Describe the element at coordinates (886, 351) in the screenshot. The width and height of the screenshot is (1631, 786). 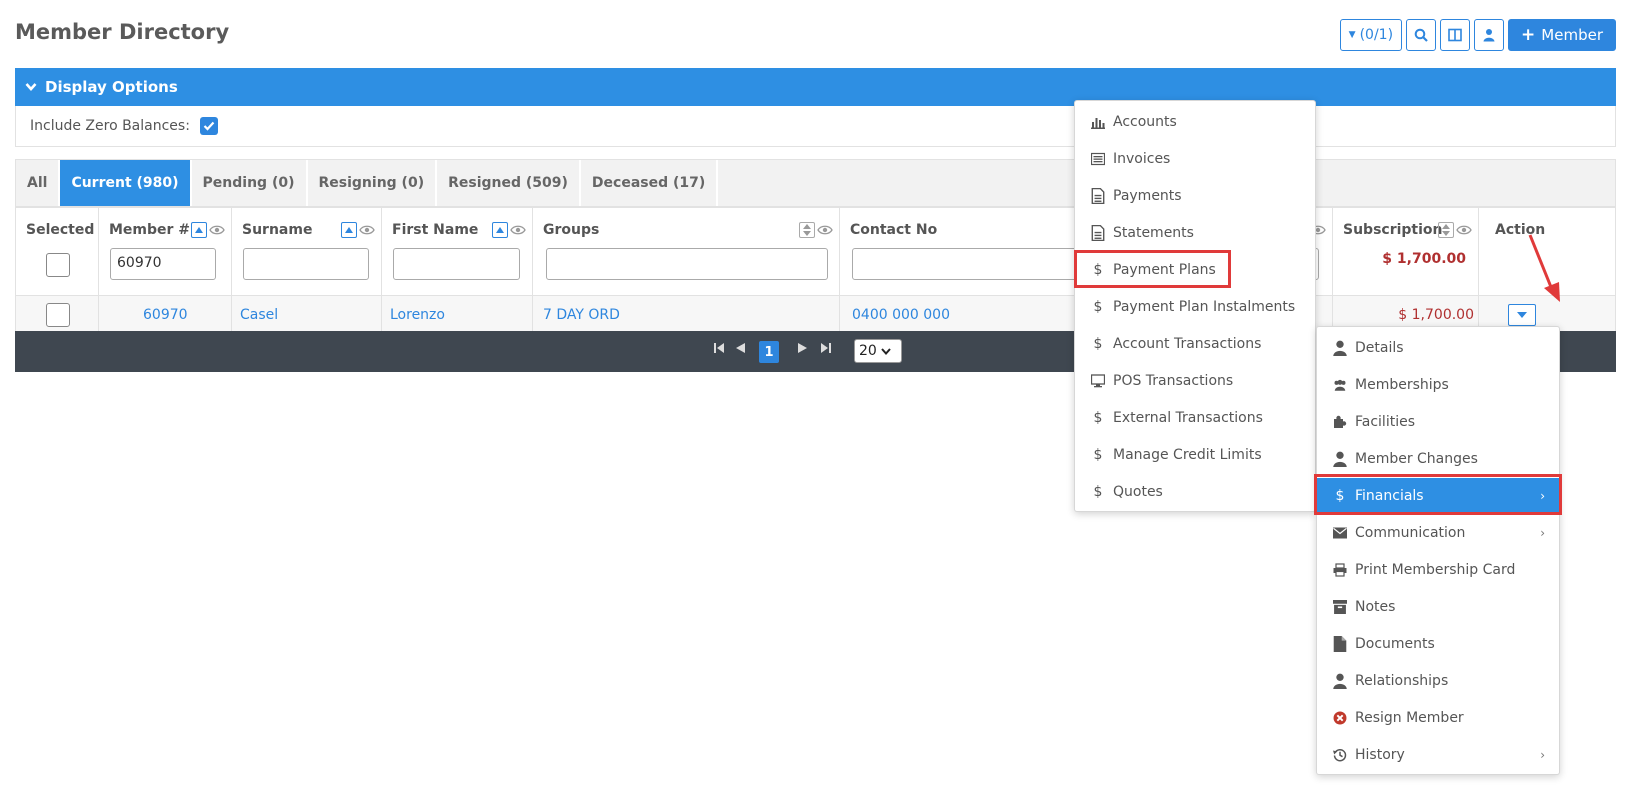
I see `chevron-down-icon` at that location.